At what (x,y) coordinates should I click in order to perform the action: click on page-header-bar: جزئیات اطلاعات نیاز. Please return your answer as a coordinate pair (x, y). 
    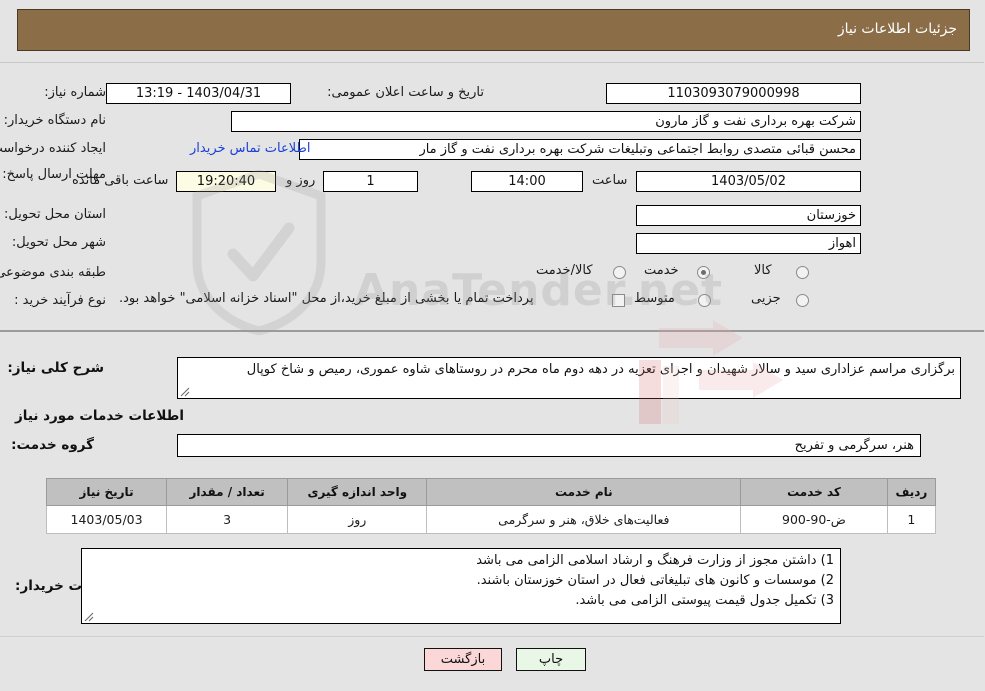
    Looking at the image, I should click on (494, 30).